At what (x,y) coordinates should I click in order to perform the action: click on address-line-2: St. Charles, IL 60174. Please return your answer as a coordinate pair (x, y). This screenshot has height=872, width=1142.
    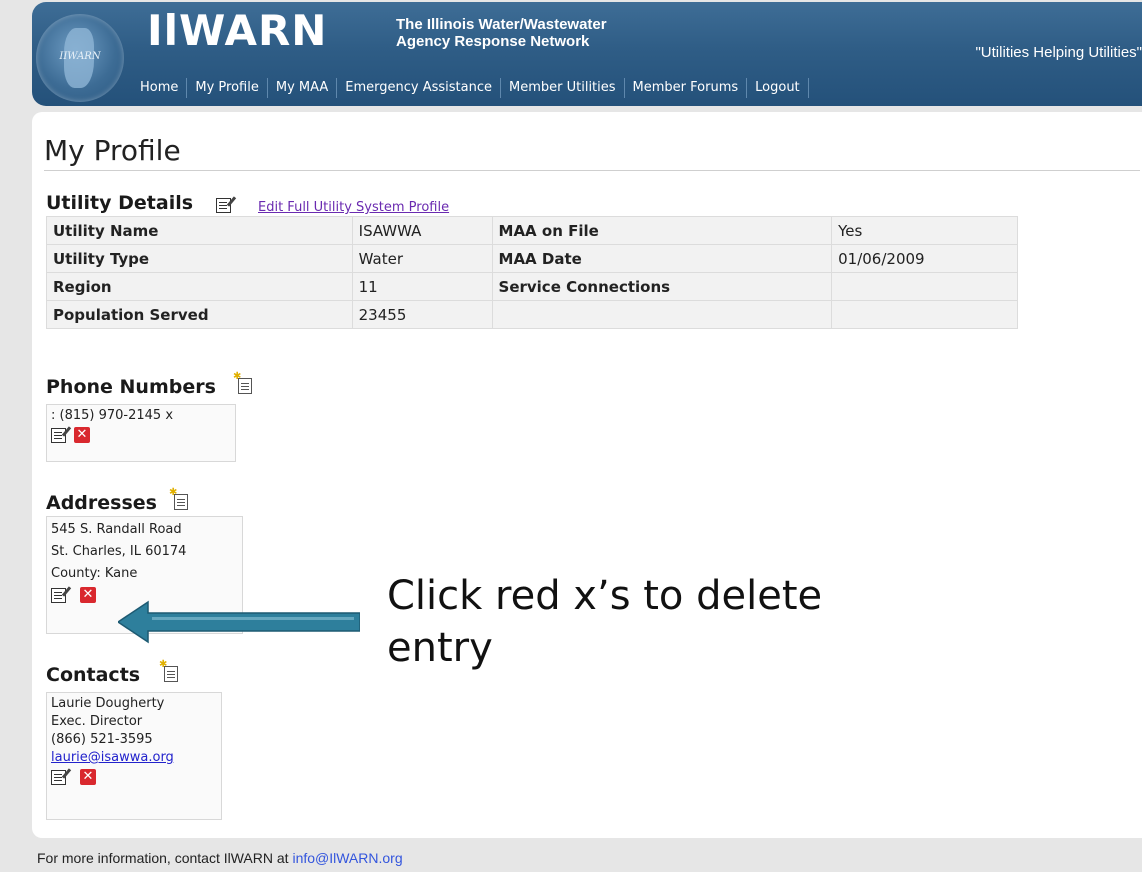
    Looking at the image, I should click on (119, 551).